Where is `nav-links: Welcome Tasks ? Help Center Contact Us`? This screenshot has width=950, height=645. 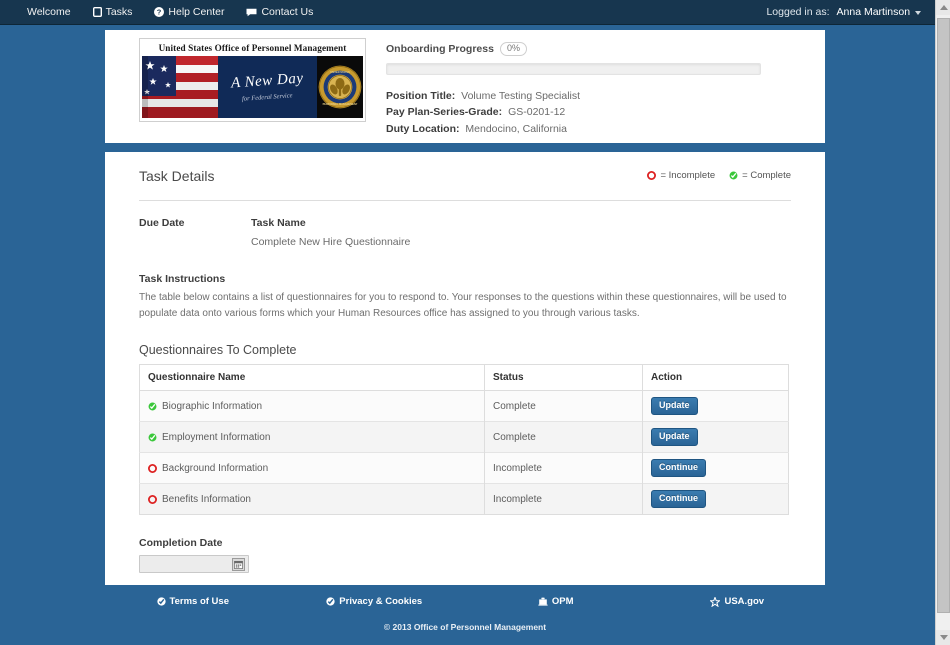 nav-links: Welcome Tasks ? Help Center Contact Us is located at coordinates (181, 12).